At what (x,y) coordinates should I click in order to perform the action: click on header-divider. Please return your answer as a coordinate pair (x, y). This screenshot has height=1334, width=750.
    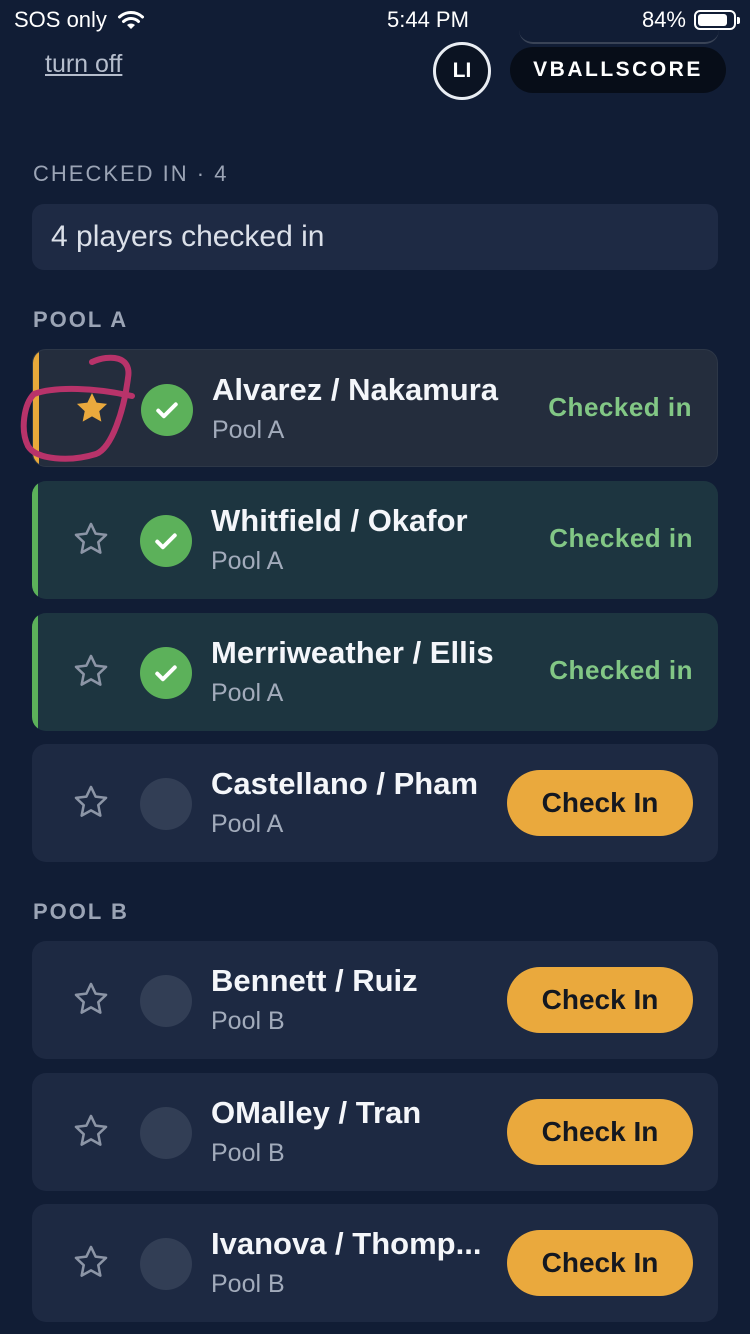
    Looking at the image, I should click on (619, 37).